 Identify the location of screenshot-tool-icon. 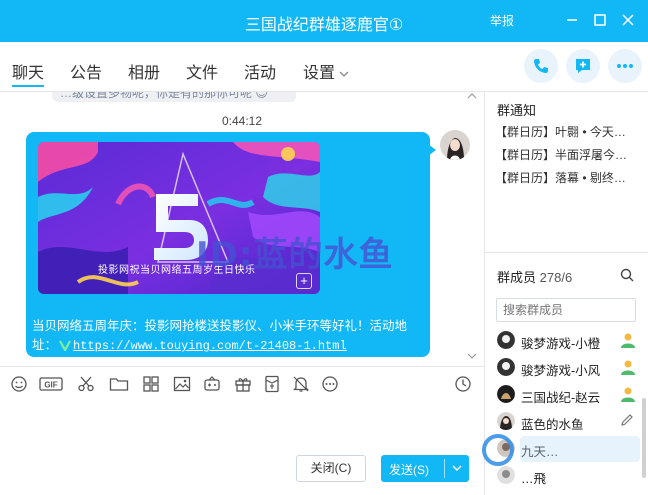
(151, 384).